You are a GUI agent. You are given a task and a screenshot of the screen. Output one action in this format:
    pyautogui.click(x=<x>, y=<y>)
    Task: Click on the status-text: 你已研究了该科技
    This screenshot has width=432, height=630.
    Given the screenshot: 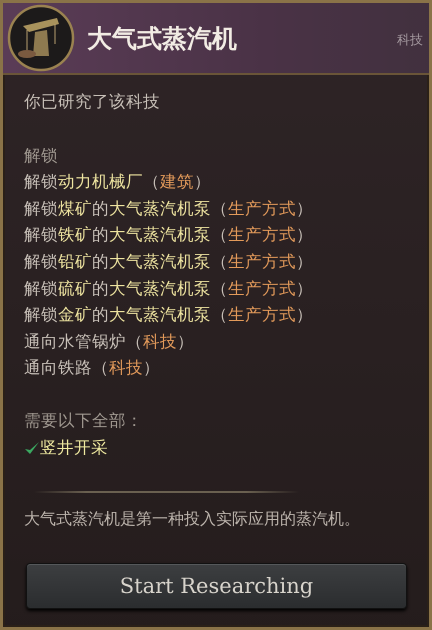 What is the action you would take?
    pyautogui.click(x=92, y=102)
    